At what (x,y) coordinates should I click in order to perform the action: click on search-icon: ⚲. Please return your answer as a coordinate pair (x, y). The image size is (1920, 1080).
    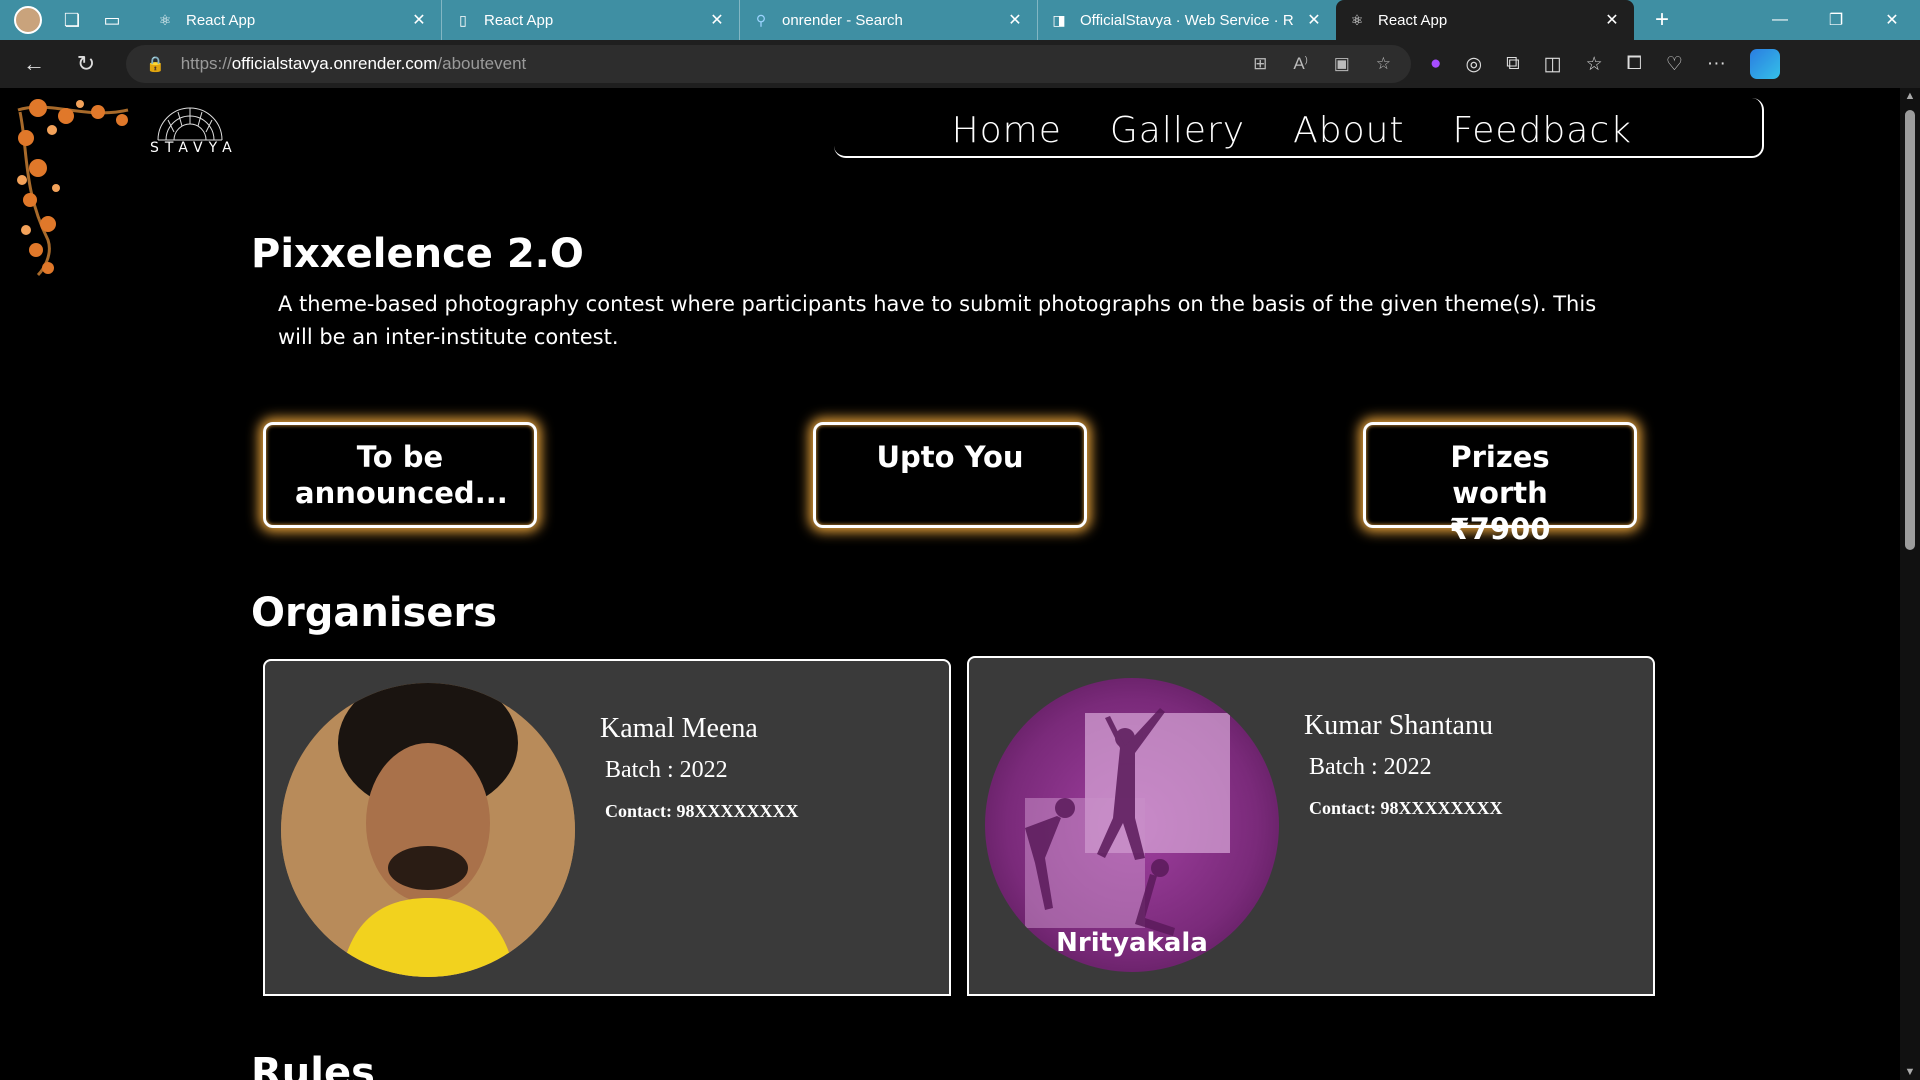
    Looking at the image, I should click on (761, 19).